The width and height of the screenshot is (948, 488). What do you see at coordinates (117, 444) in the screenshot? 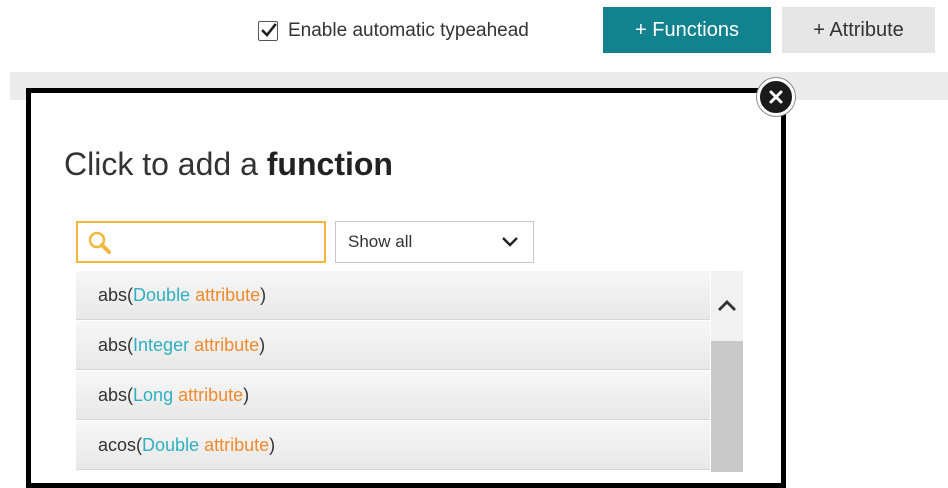
I see `function-name: acos` at bounding box center [117, 444].